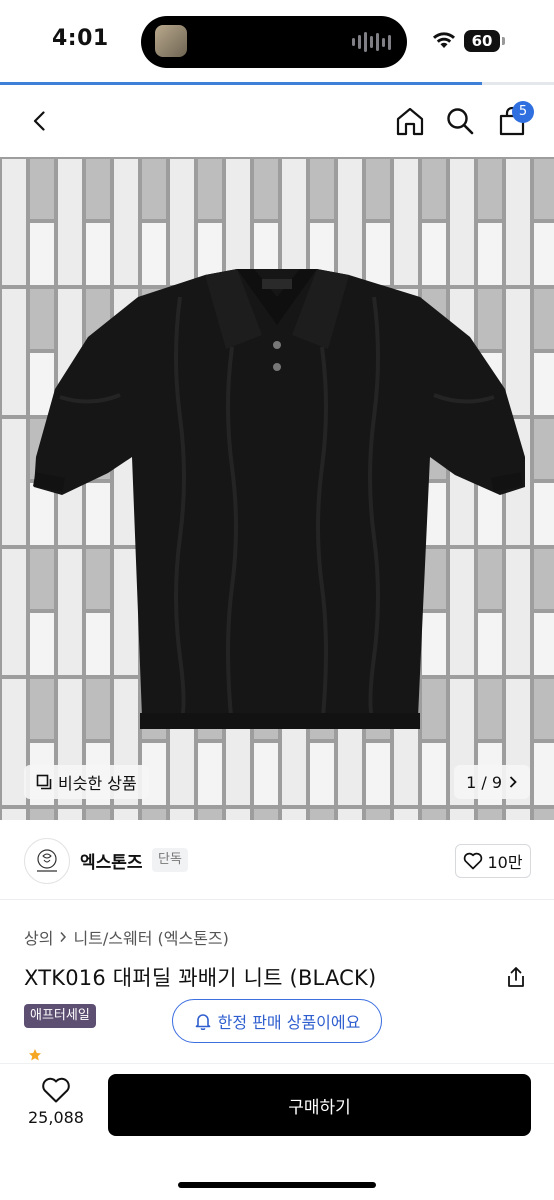 The image size is (554, 1200). I want to click on search-icon, so click(460, 121).